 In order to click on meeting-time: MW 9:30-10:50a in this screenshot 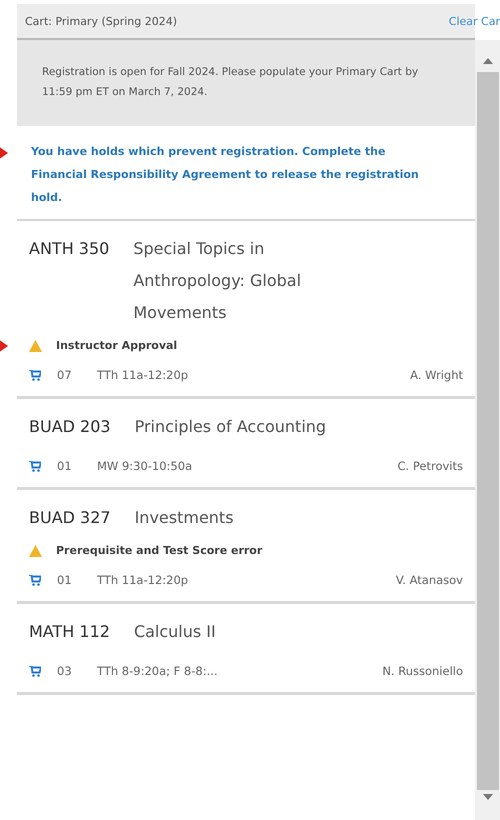, I will do `click(145, 466)`.